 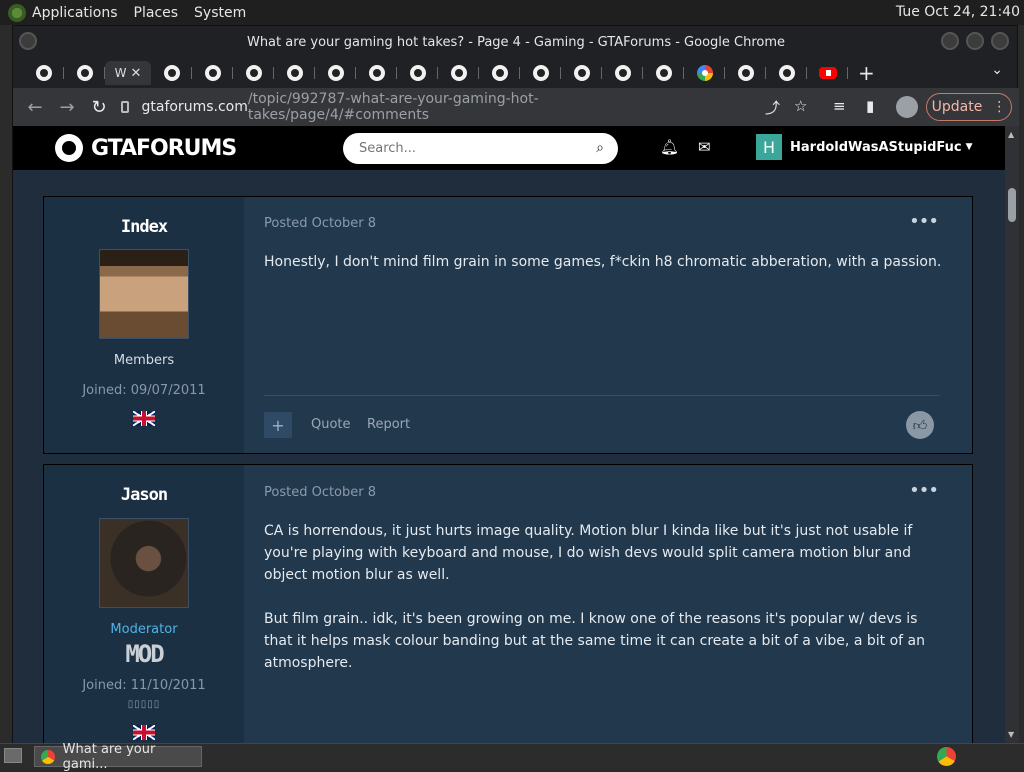 What do you see at coordinates (48, 756) in the screenshot?
I see `chrome-icon` at bounding box center [48, 756].